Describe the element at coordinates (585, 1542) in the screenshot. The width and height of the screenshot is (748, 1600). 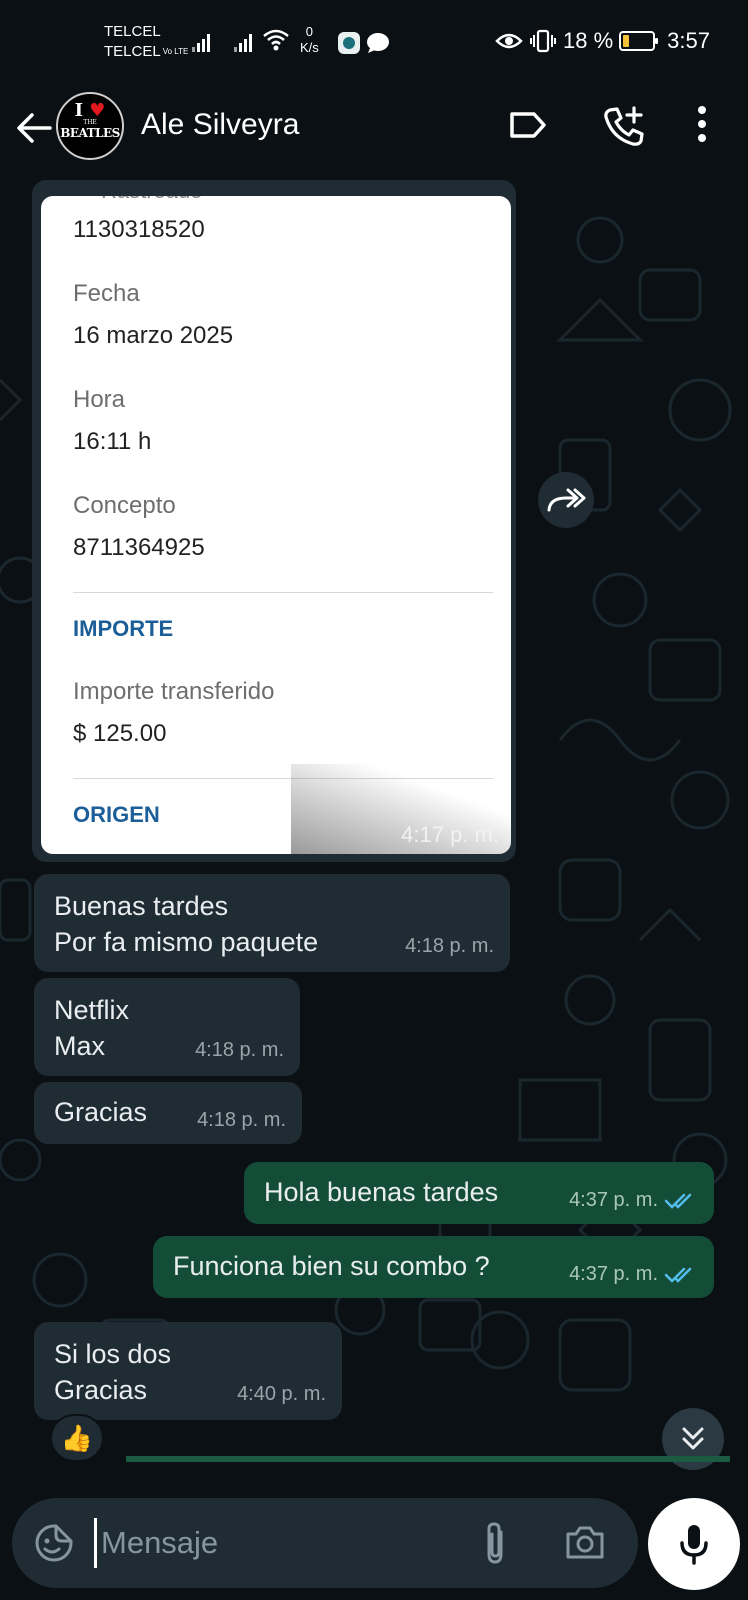
I see `camera-icon` at that location.